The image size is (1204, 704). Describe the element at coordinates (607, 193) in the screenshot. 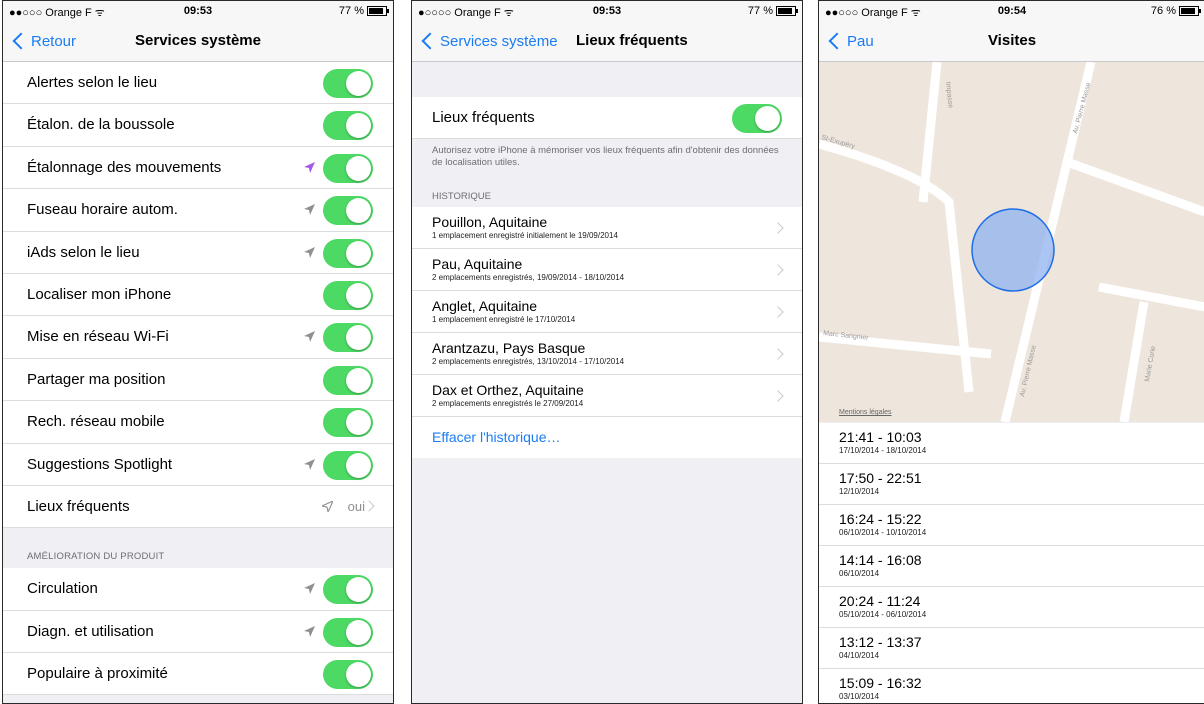

I see `section-header: HISTORIQUE` at that location.